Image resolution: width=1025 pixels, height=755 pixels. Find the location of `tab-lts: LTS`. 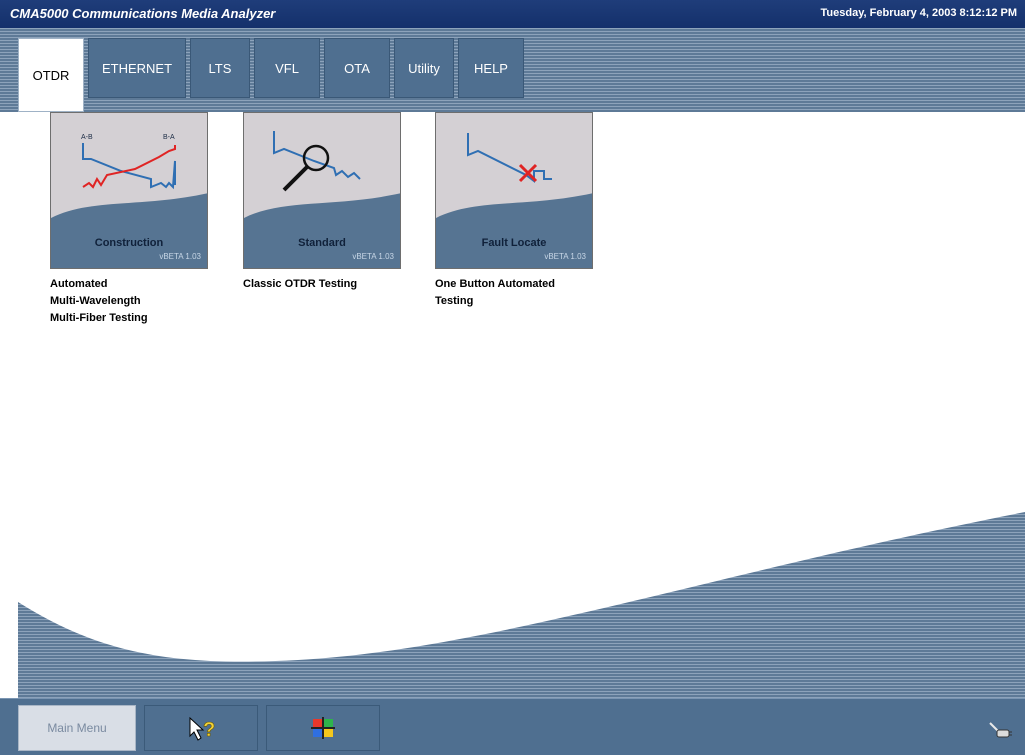

tab-lts: LTS is located at coordinates (220, 68).